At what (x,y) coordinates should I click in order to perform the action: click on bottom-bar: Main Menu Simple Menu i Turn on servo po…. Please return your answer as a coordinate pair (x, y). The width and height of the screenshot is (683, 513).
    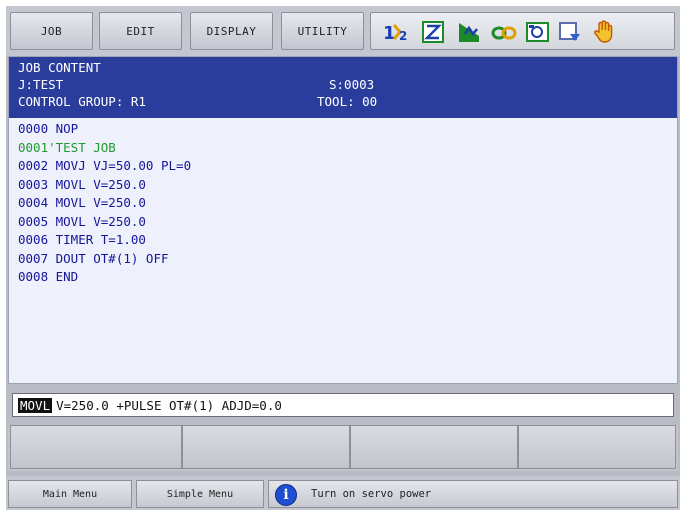
    Looking at the image, I should click on (343, 493).